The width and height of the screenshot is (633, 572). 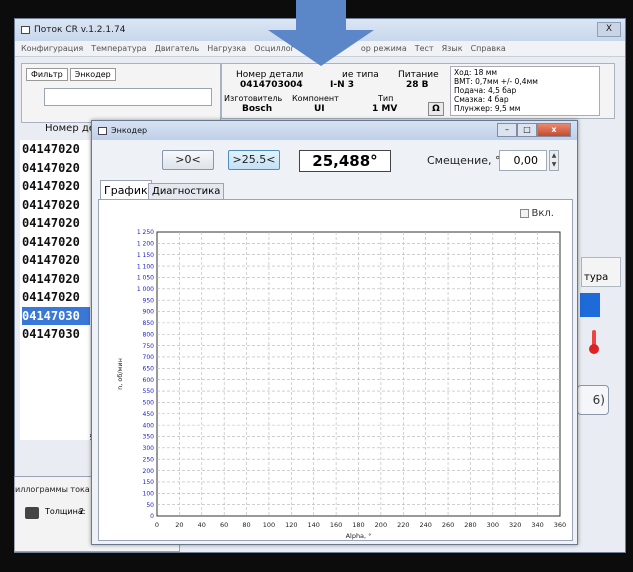 I want to click on omega-button: Ω, so click(x=436, y=109).